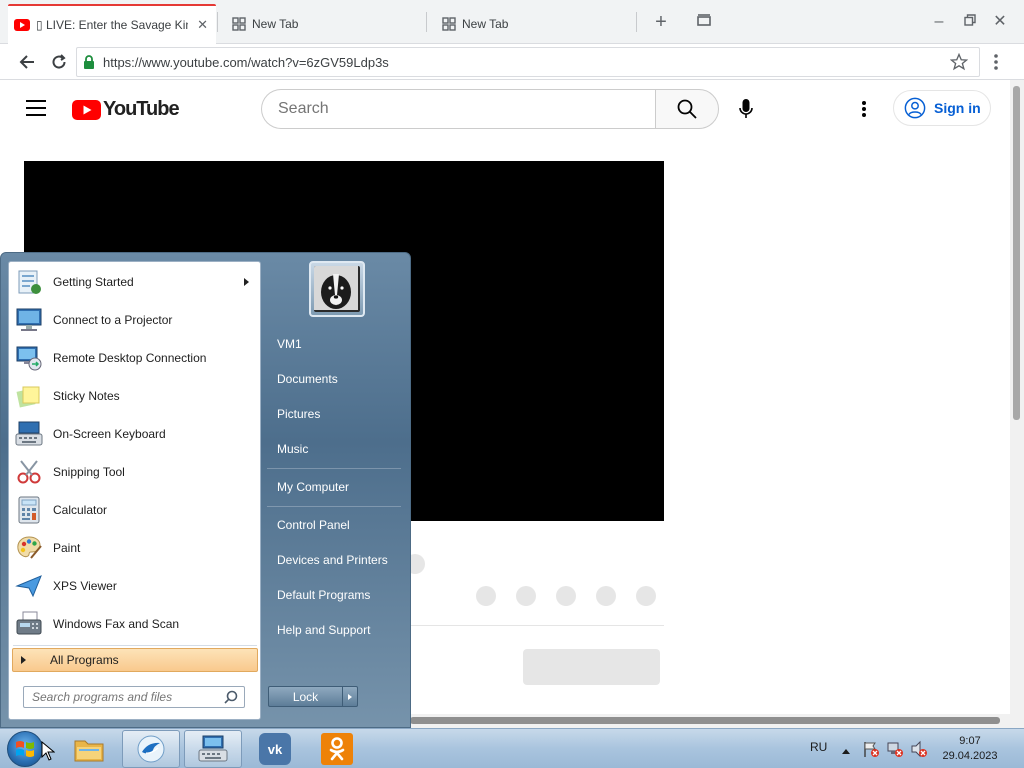 Image resolution: width=1024 pixels, height=768 pixels. I want to click on taskbar-vk: vk, so click(275, 749).